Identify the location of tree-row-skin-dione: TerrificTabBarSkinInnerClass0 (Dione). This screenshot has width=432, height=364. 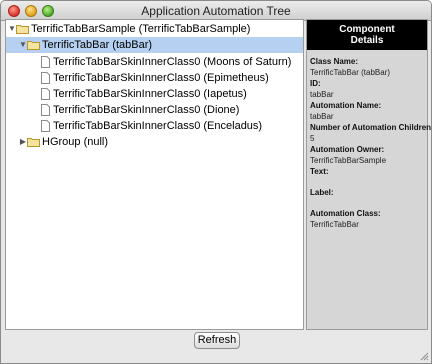
(154, 110).